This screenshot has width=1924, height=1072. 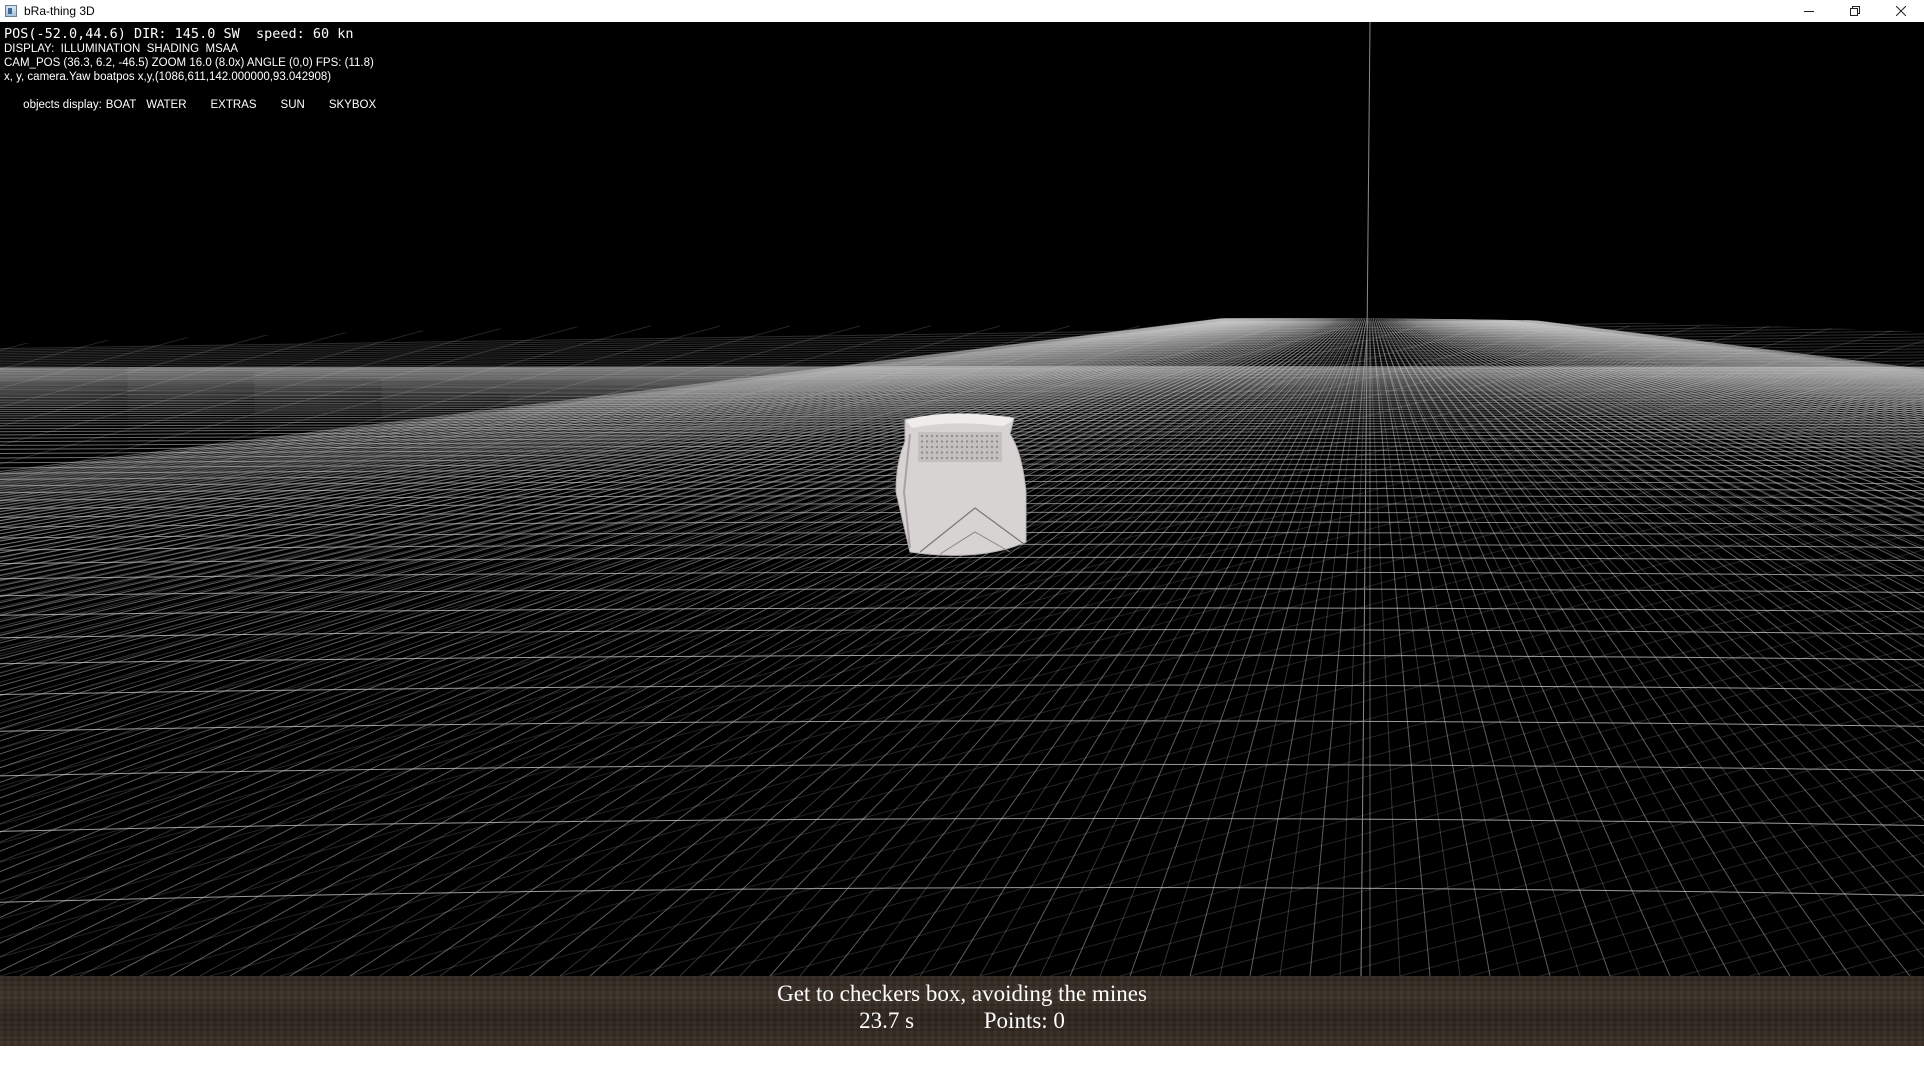 What do you see at coordinates (233, 105) in the screenshot?
I see `object-extras: EXTRAS` at bounding box center [233, 105].